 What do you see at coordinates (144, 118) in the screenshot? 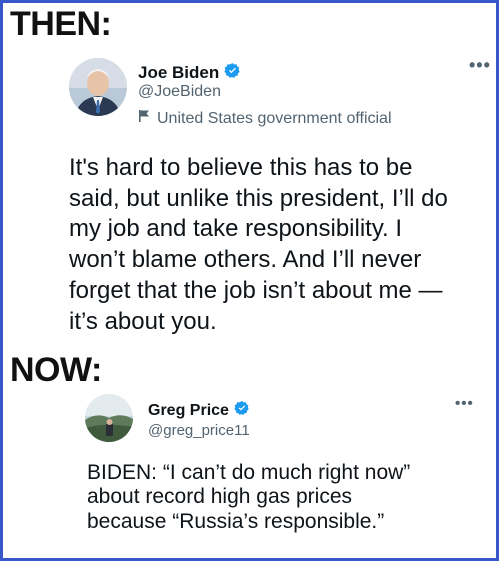
I see `flag-icon` at bounding box center [144, 118].